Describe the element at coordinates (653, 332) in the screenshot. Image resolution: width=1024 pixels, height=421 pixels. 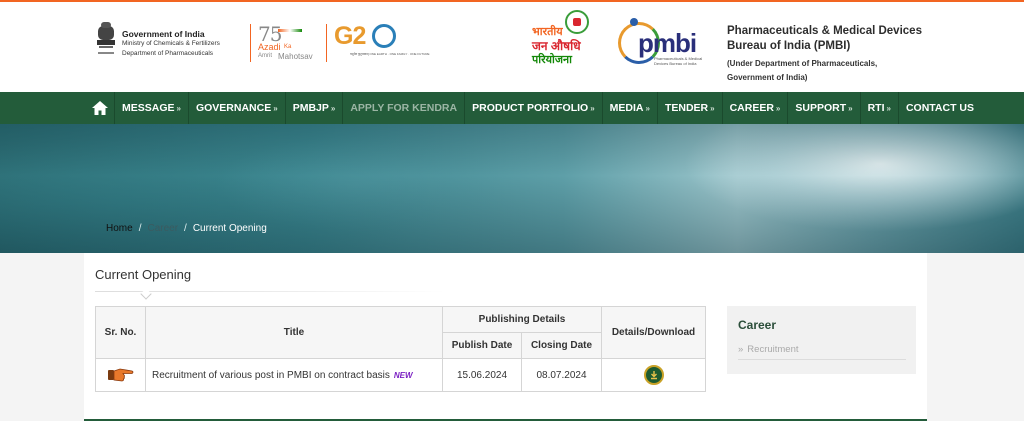
I see `header-details-download: Details/Download` at that location.